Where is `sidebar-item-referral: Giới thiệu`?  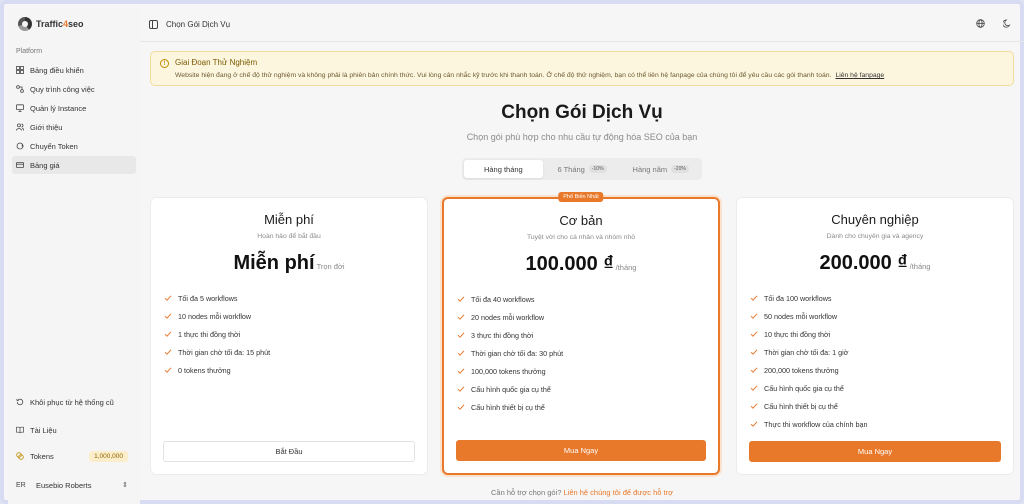
sidebar-item-referral: Giới thiệu is located at coordinates (74, 127).